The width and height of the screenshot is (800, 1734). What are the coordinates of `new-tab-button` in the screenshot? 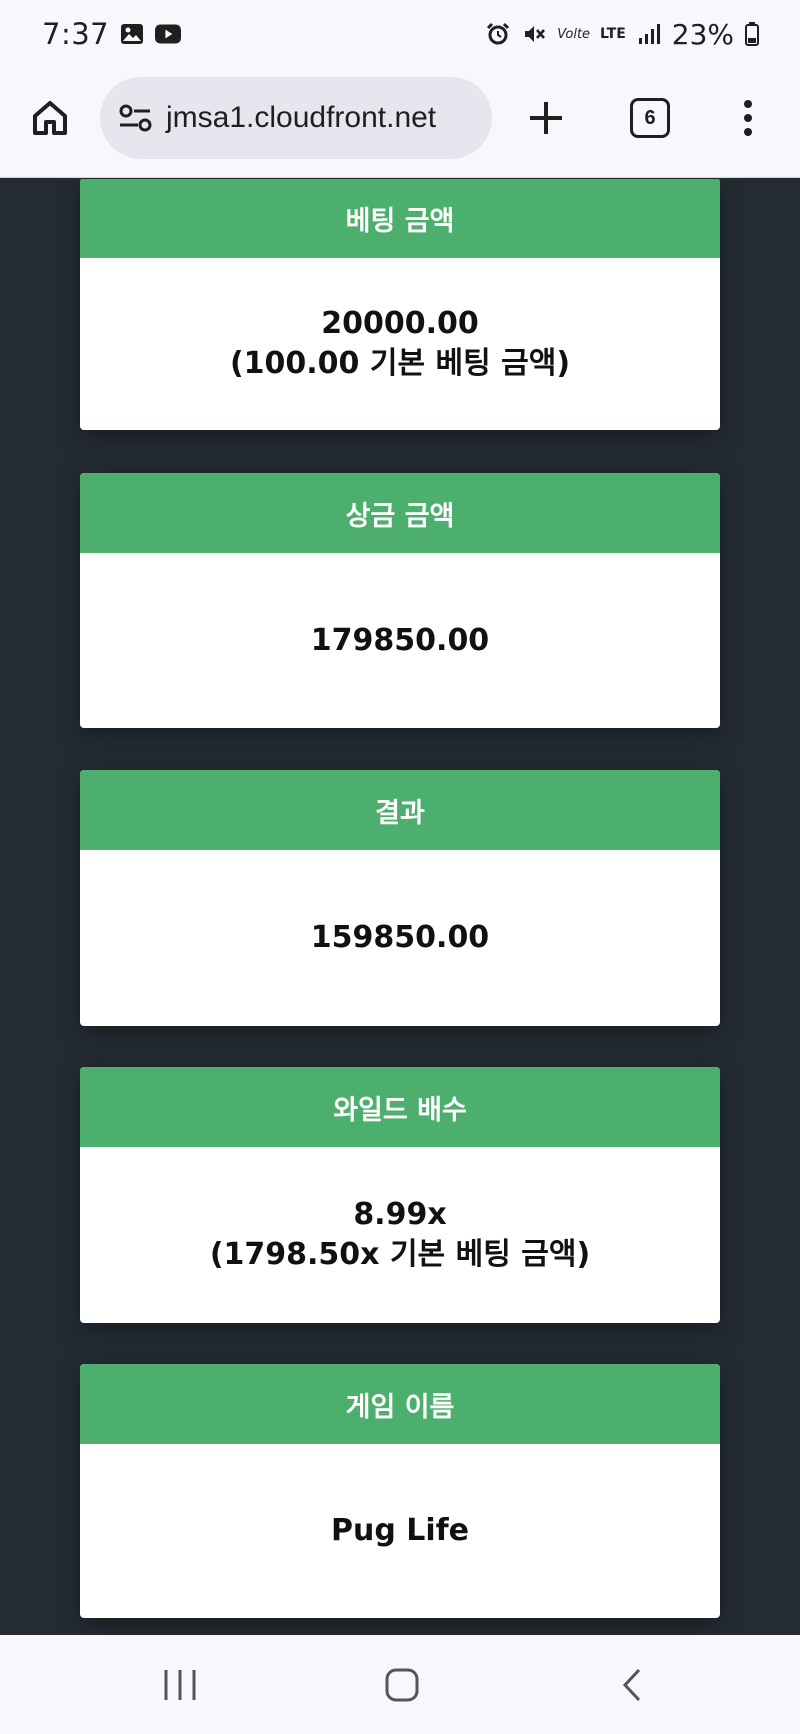 It's located at (546, 118).